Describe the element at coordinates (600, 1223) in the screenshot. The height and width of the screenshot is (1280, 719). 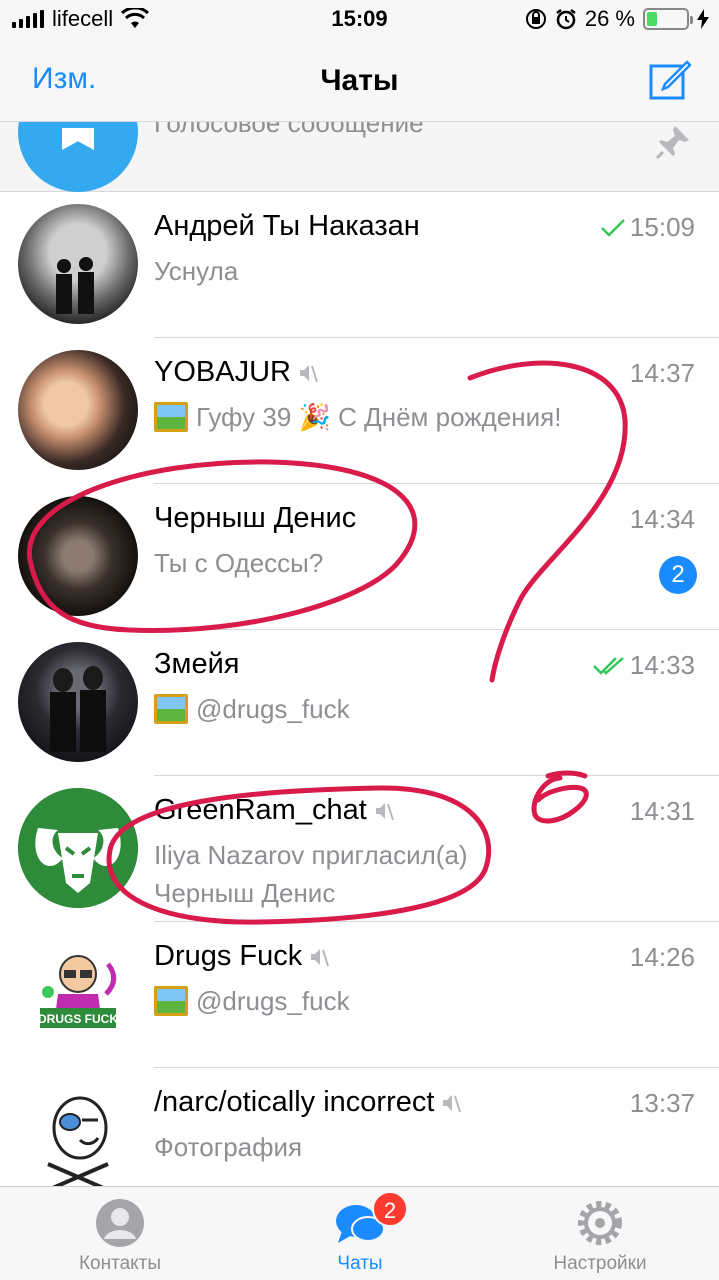
I see `settings-icon` at that location.